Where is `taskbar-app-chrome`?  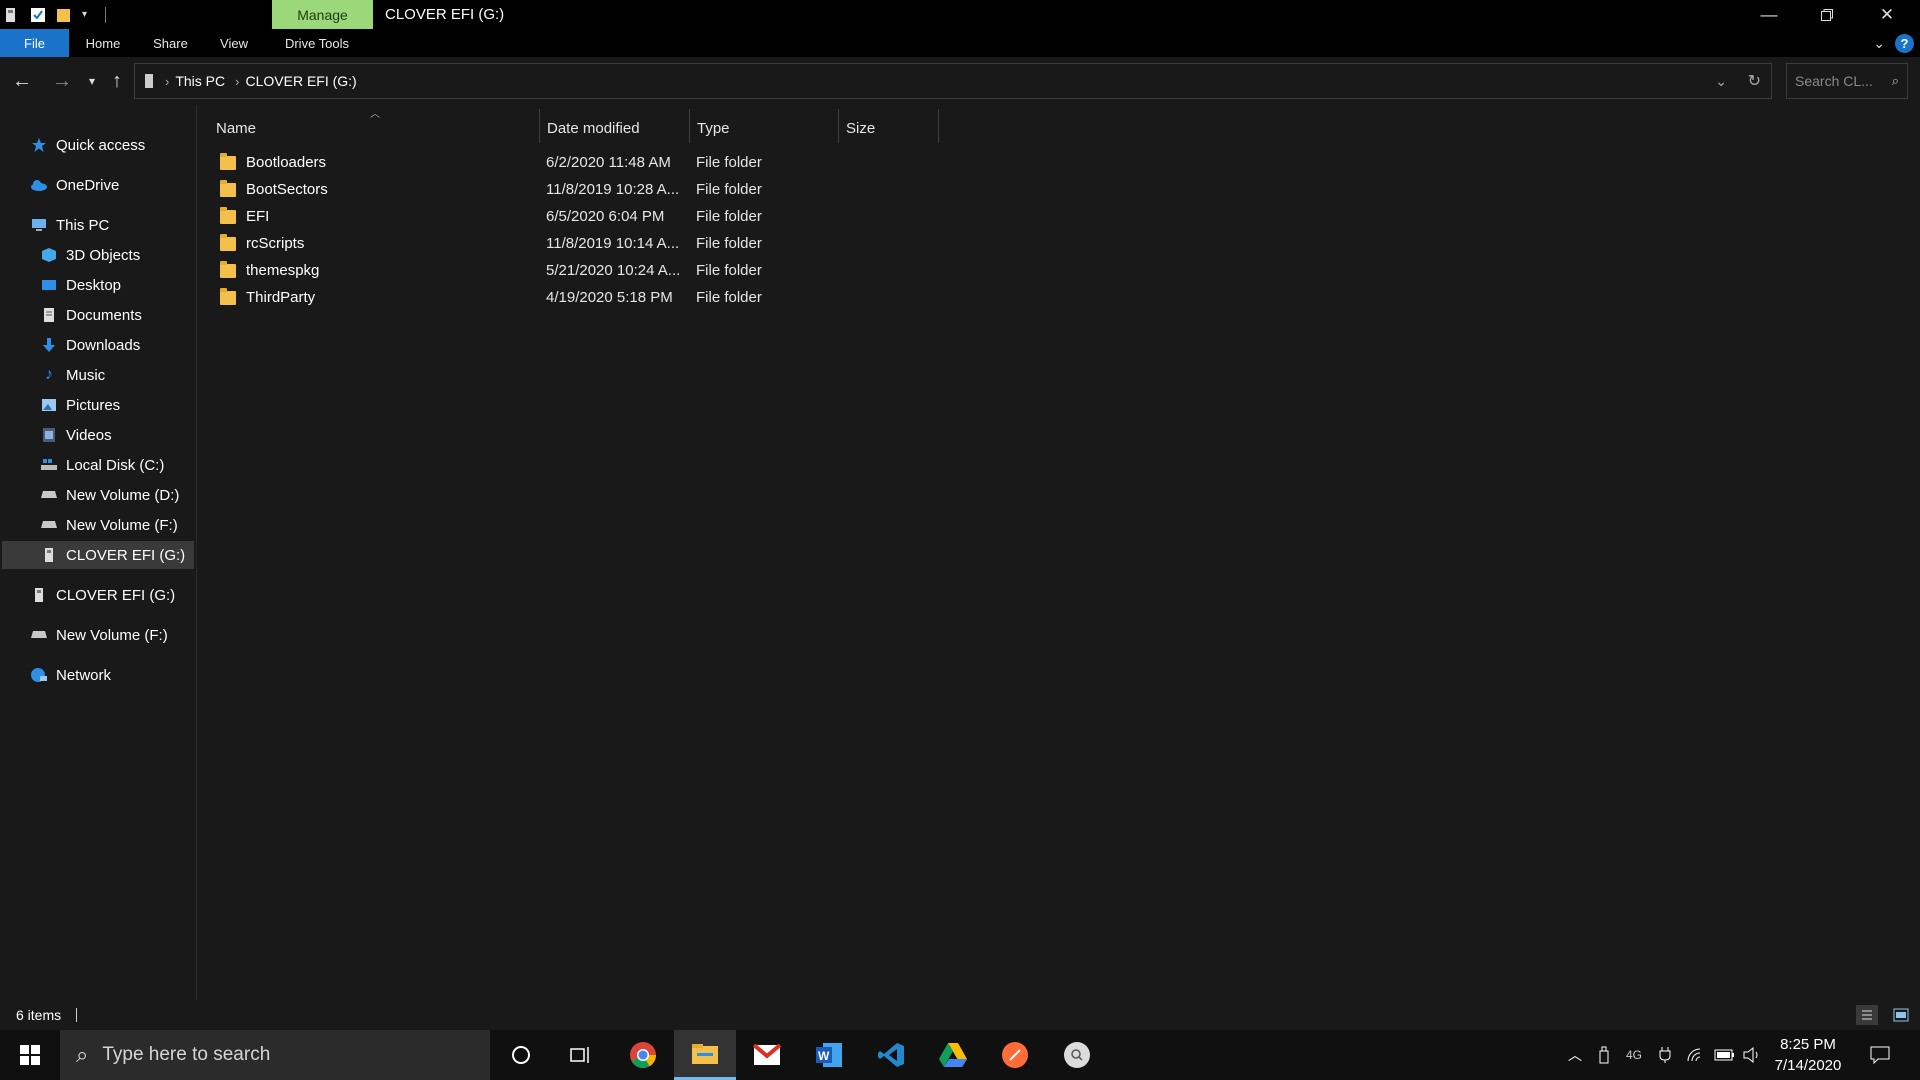
taskbar-app-chrome is located at coordinates (643, 1055).